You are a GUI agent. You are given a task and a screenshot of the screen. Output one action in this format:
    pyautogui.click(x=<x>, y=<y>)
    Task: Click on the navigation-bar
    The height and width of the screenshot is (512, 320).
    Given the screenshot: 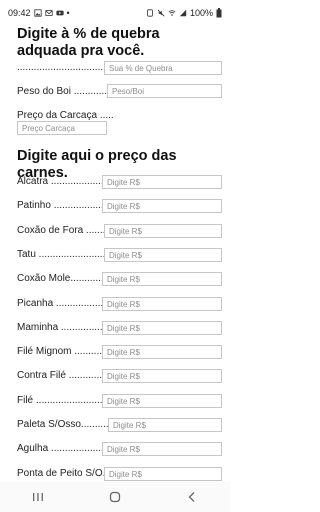 What is the action you would take?
    pyautogui.click(x=115, y=497)
    